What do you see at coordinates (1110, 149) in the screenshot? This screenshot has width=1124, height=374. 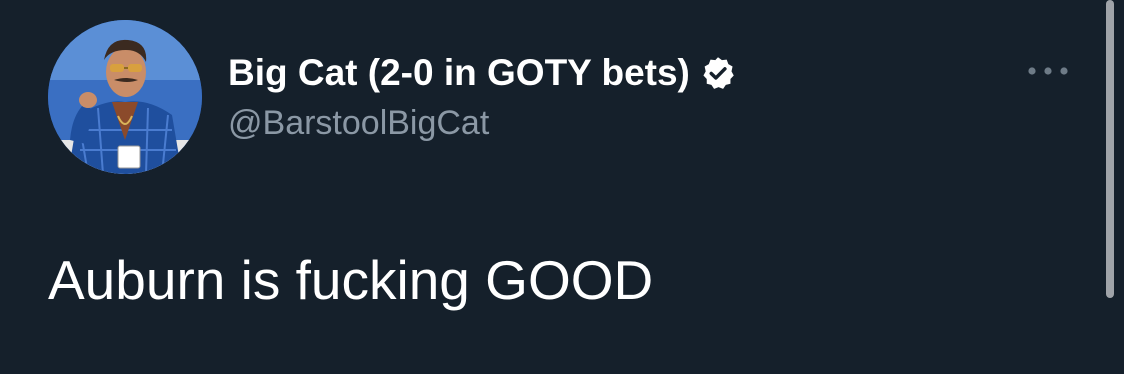 I see `scrollbar` at bounding box center [1110, 149].